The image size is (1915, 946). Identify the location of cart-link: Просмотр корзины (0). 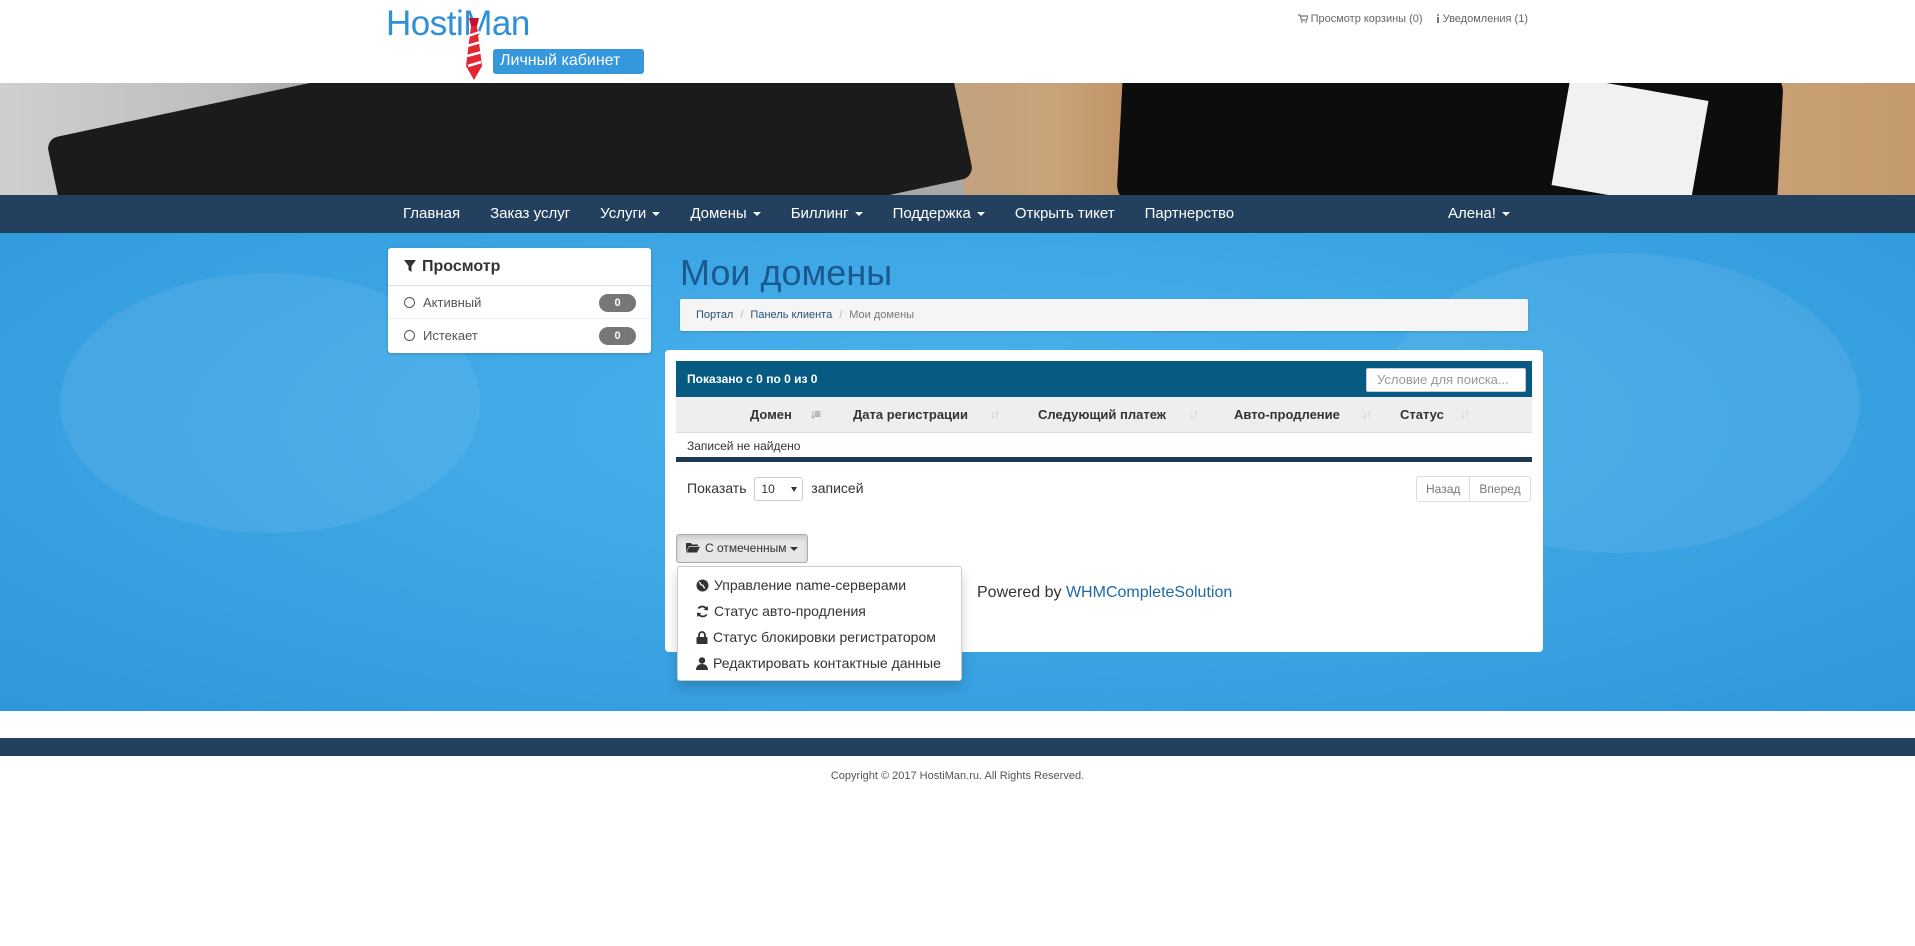
(1361, 19).